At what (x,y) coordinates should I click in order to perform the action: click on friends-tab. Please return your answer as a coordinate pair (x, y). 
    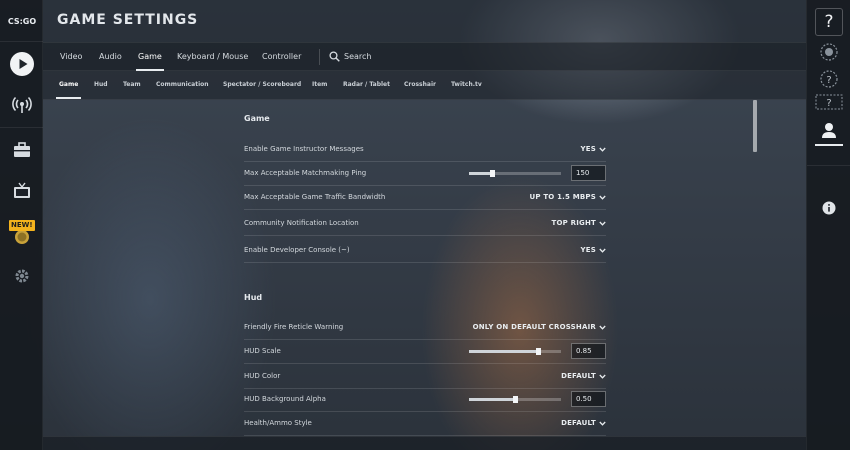
    Looking at the image, I should click on (828, 133).